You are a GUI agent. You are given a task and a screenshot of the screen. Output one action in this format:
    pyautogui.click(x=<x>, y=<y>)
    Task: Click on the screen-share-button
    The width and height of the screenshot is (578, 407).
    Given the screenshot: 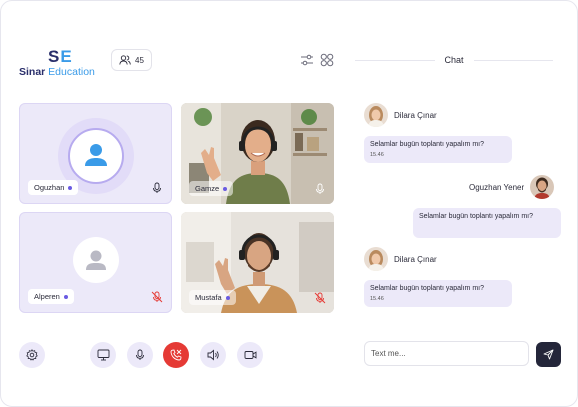 What is the action you would take?
    pyautogui.click(x=103, y=355)
    